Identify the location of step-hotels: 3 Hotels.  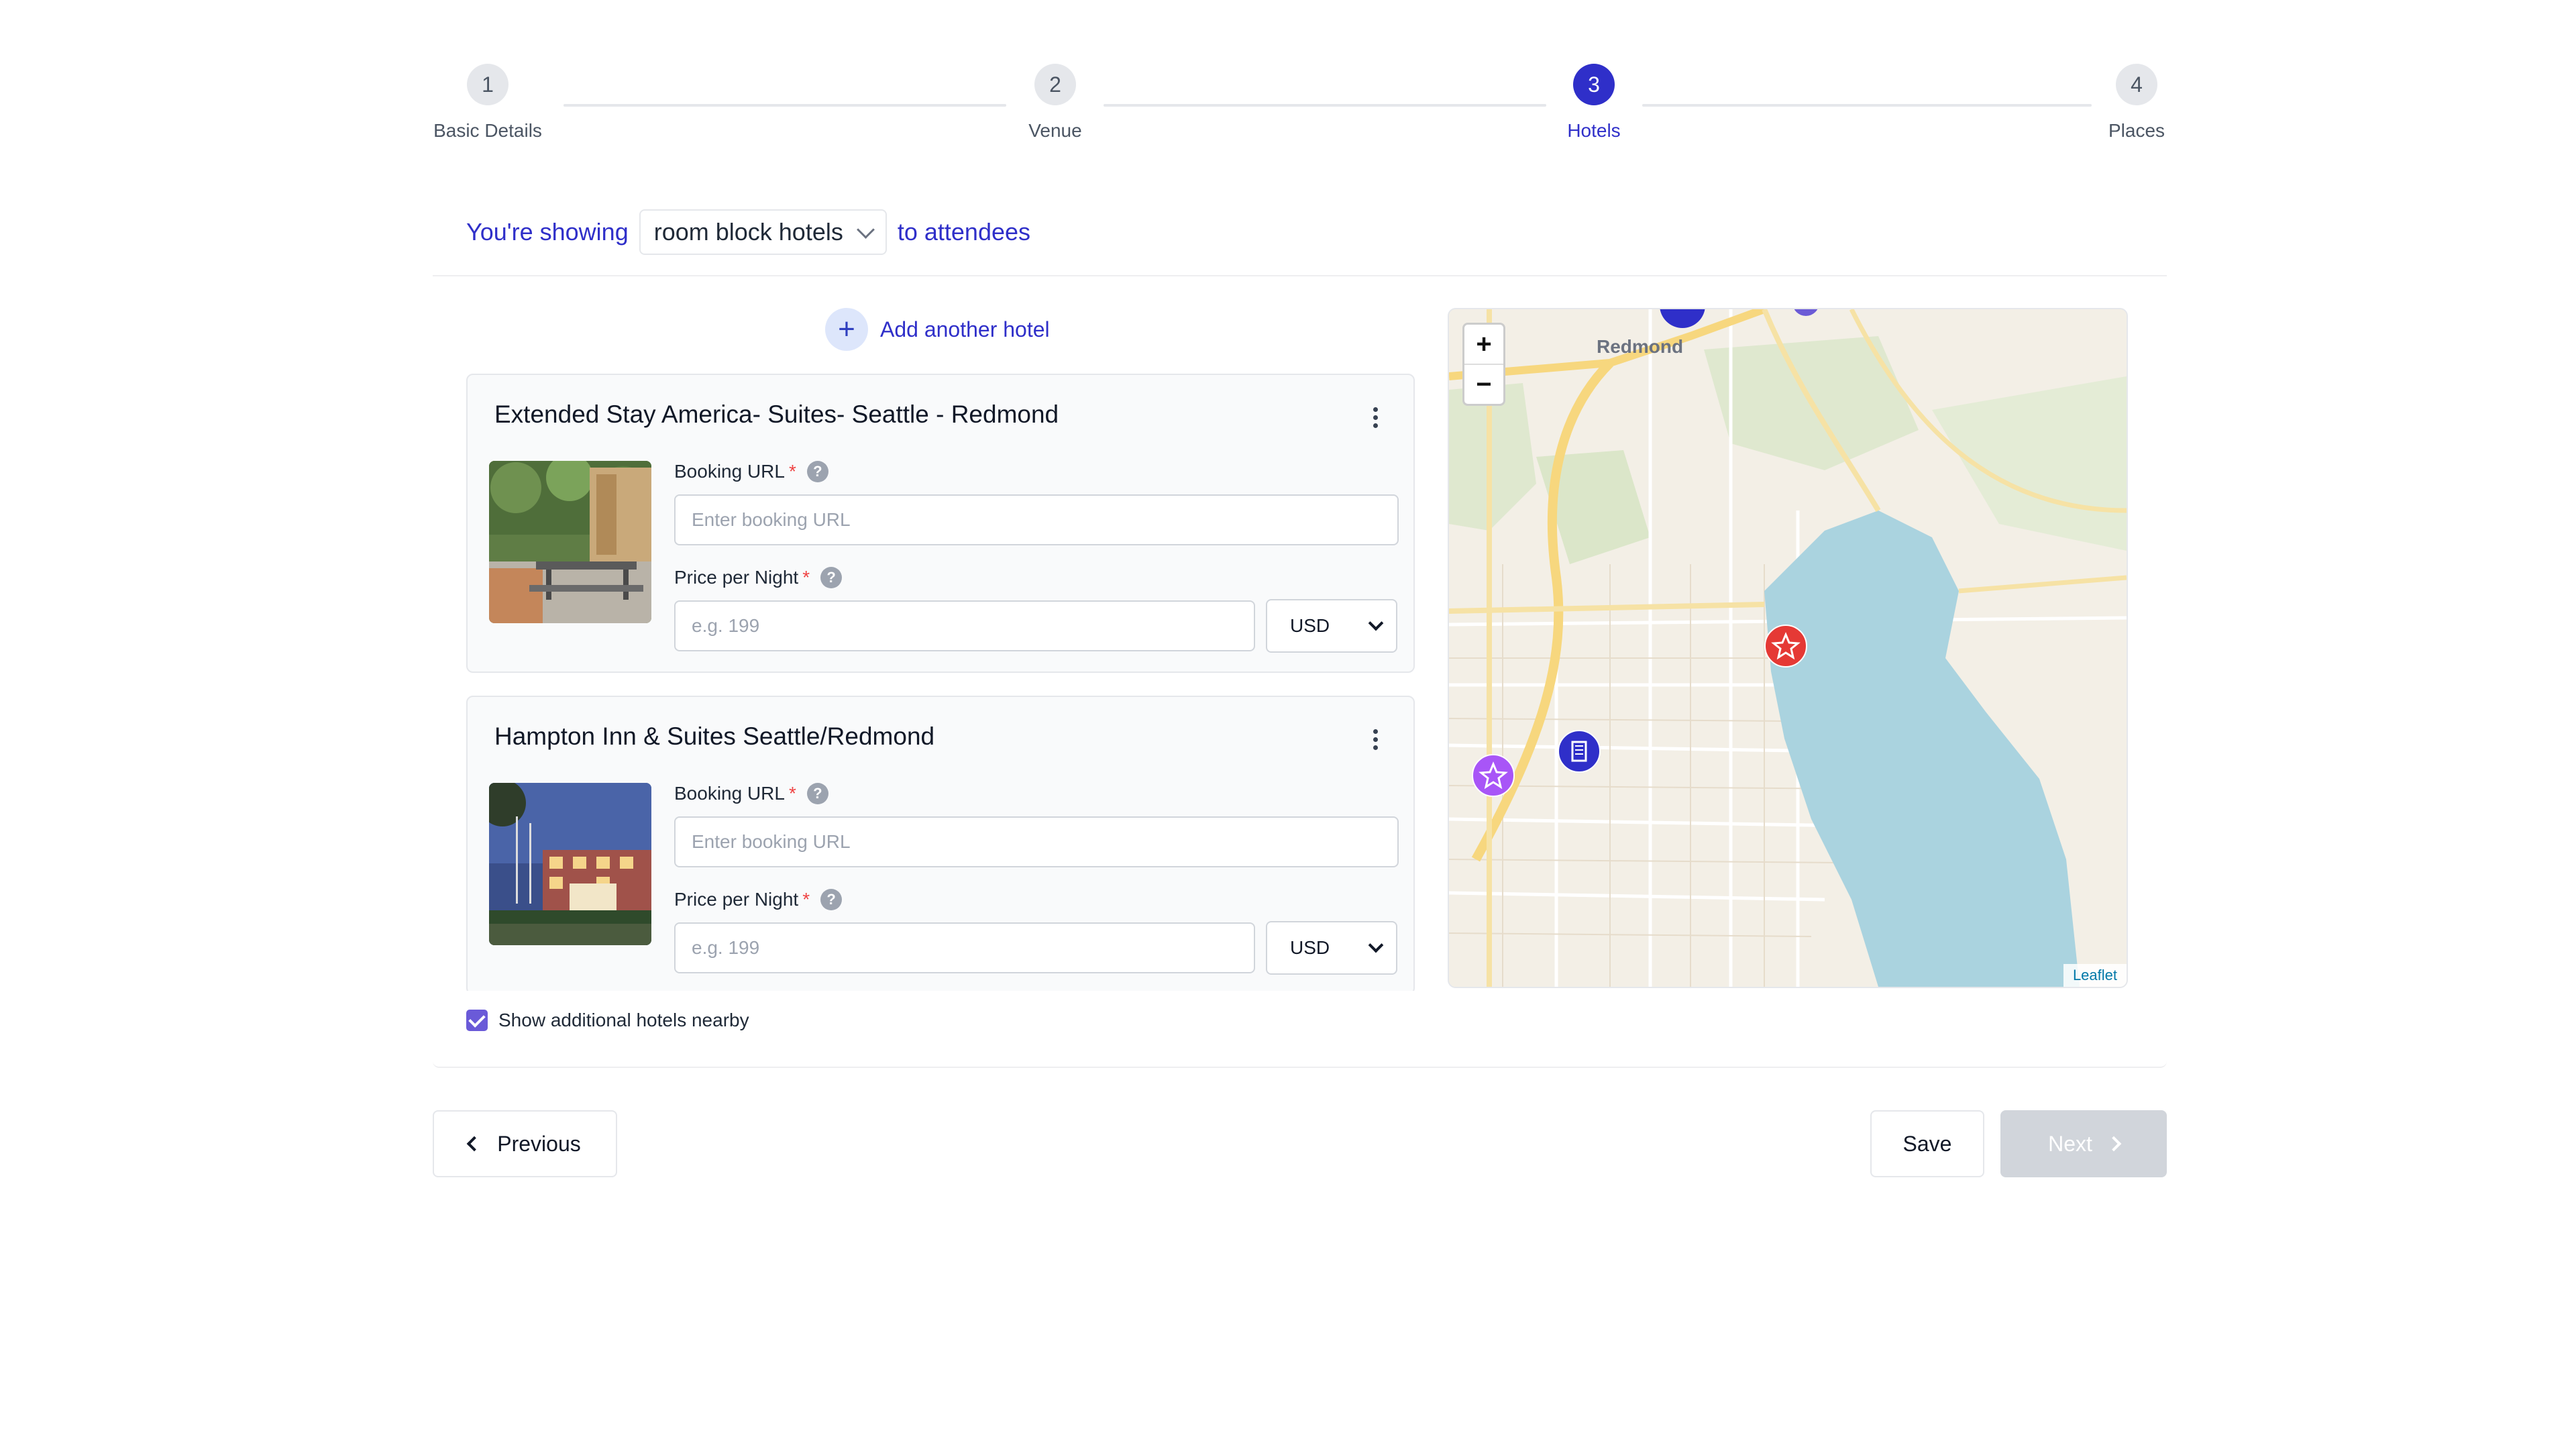
(1594, 103).